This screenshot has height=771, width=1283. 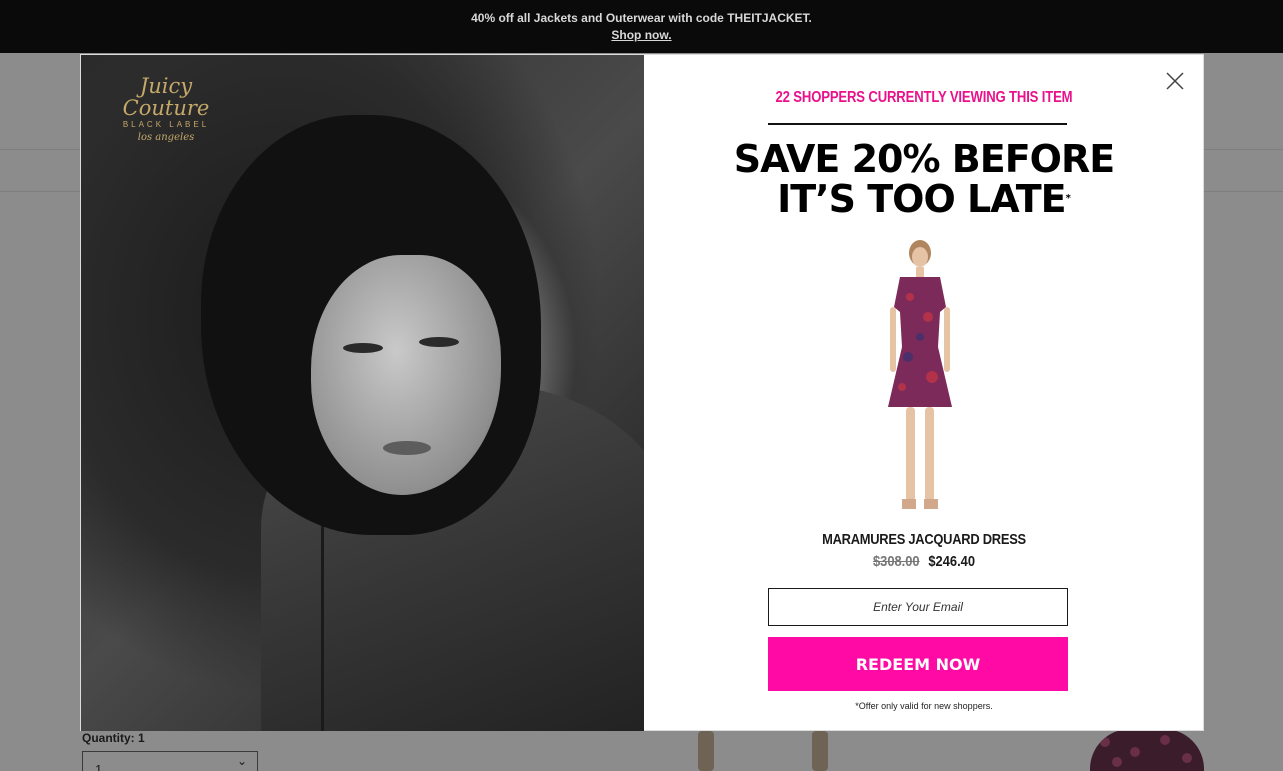 I want to click on headline-line-1: SAVE 20% BEFORE, so click(x=924, y=159).